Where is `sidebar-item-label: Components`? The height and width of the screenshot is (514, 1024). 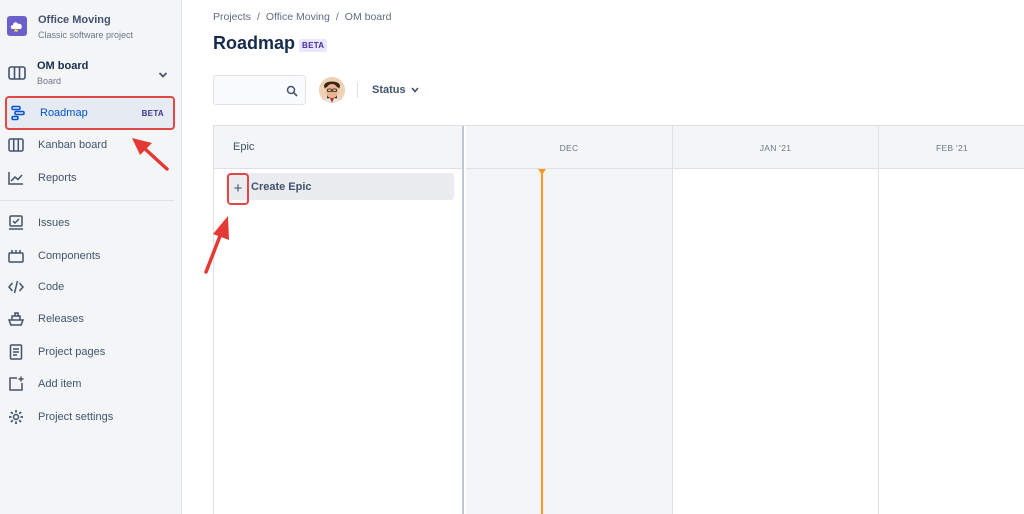 sidebar-item-label: Components is located at coordinates (69, 256).